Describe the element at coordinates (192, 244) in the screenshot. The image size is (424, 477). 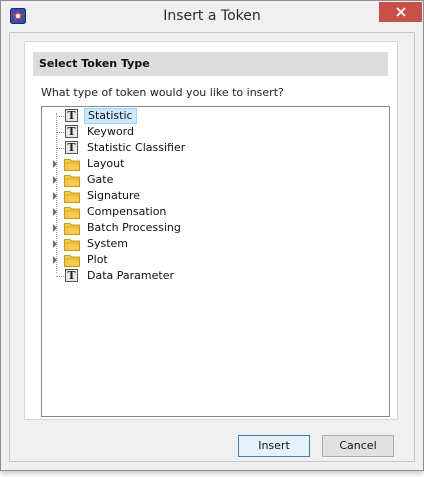
I see `tree-item-system: System` at that location.